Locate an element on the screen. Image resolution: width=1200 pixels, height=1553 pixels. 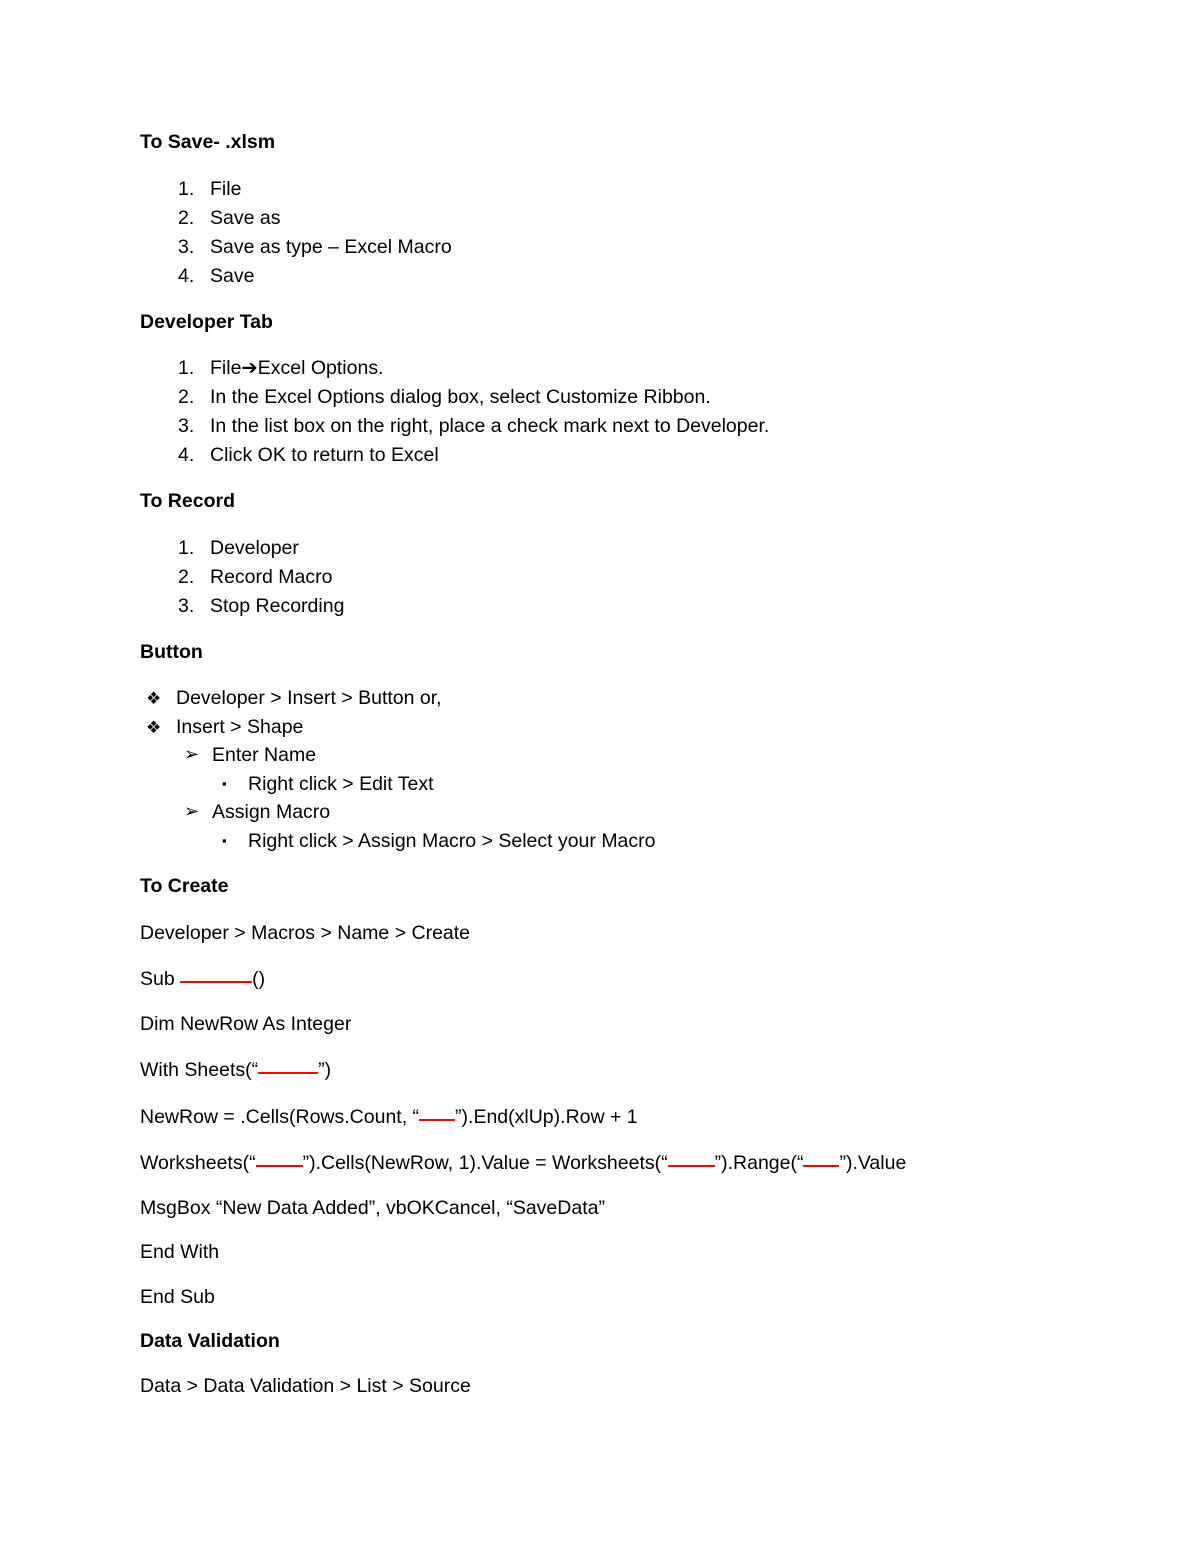
list-item-label: File is located at coordinates (226, 188).